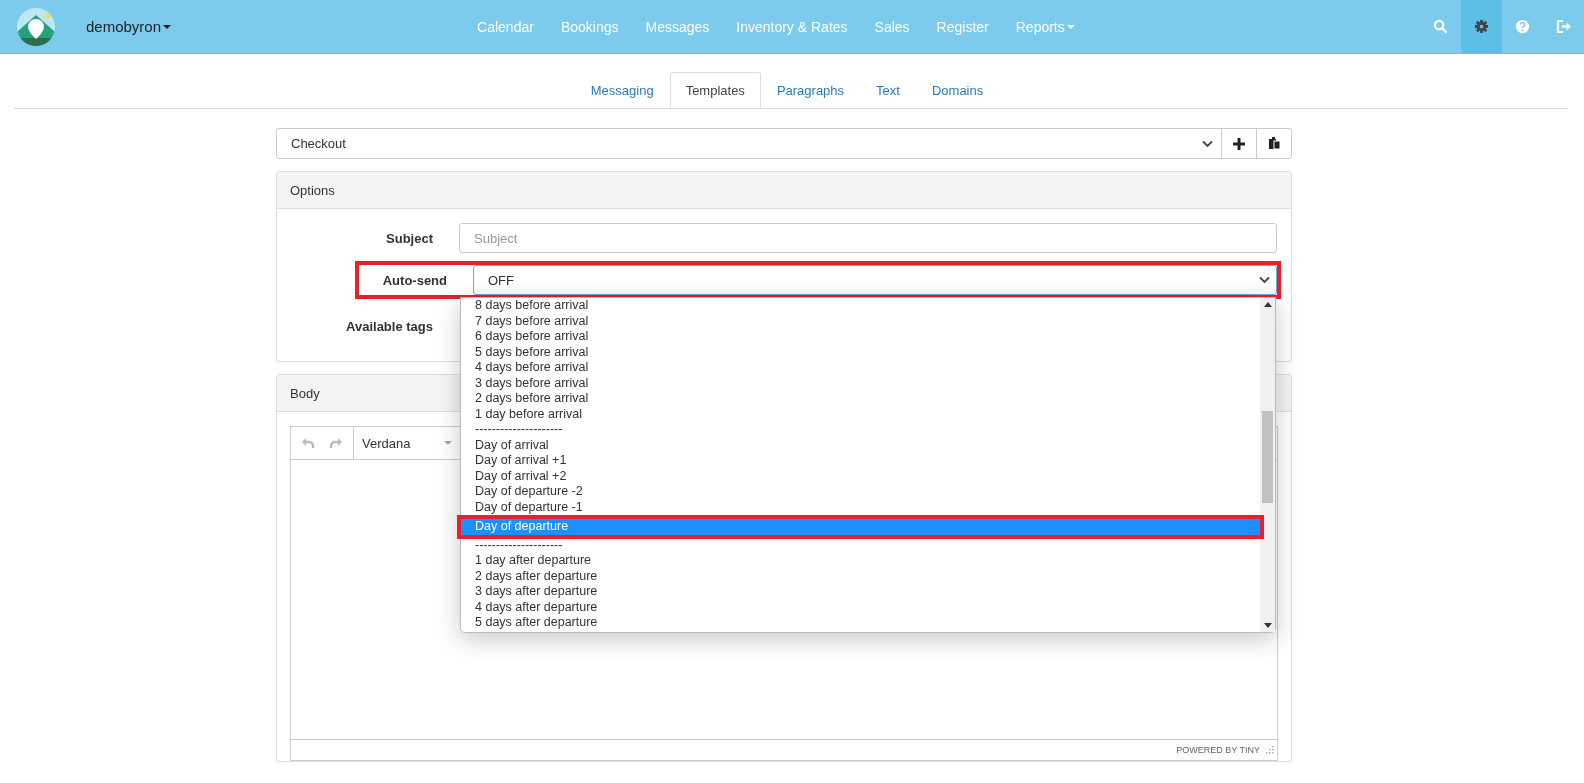  What do you see at coordinates (406, 443) in the screenshot?
I see `font-select: Verdana` at bounding box center [406, 443].